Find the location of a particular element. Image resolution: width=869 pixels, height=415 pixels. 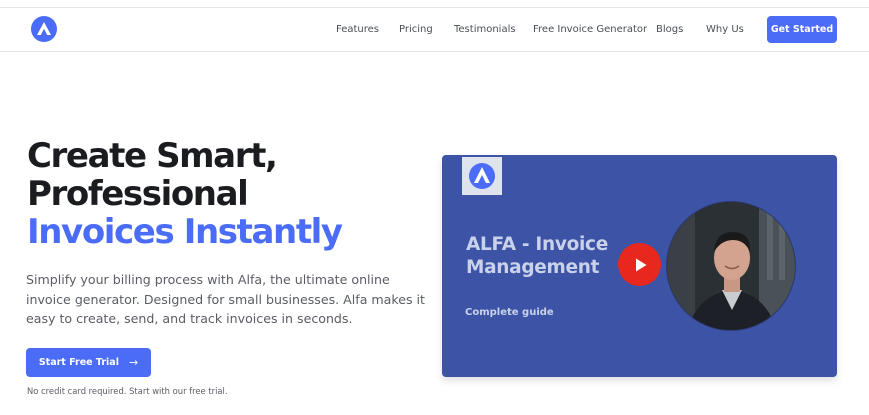

video-subtitle: Complete guide is located at coordinates (509, 312).